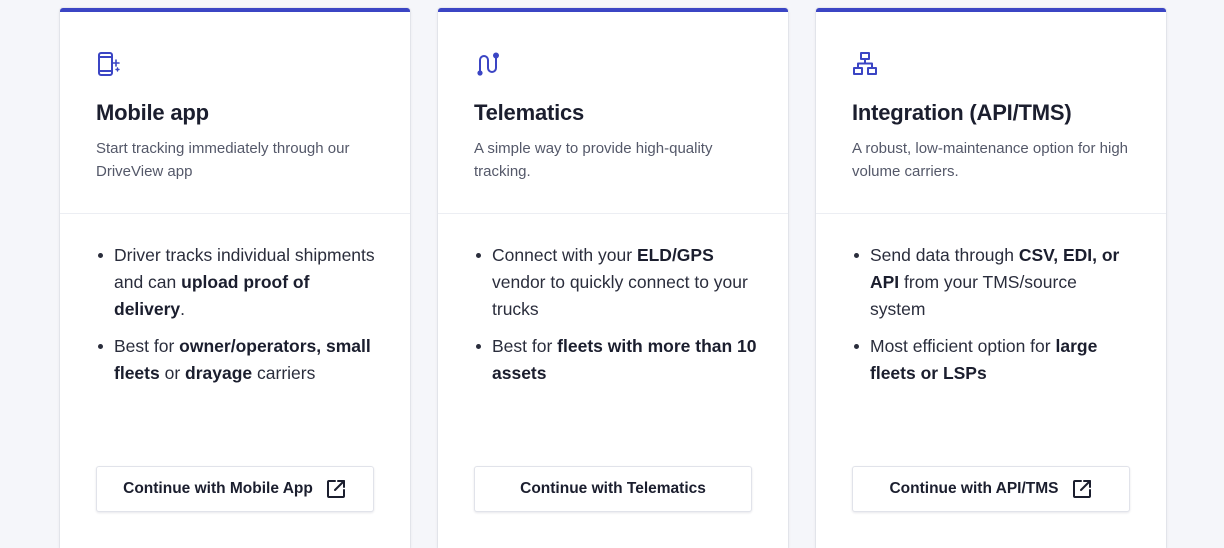 The height and width of the screenshot is (548, 1224). Describe the element at coordinates (109, 64) in the screenshot. I see `mobile-app-icon` at that location.